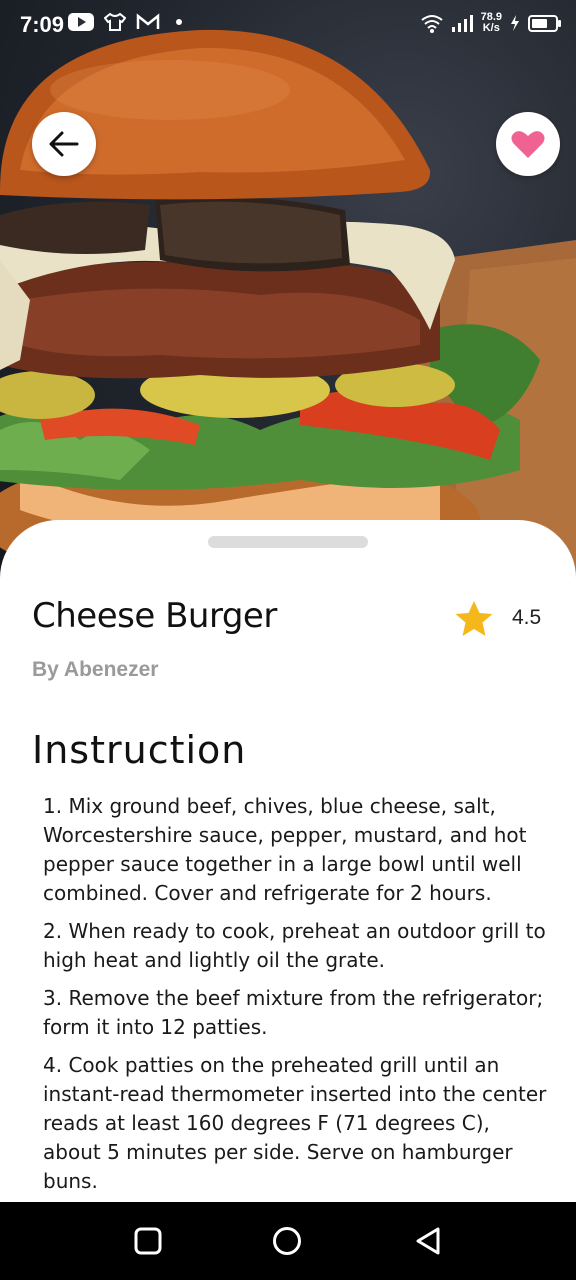 The image size is (576, 1280). I want to click on system-nav-bar, so click(288, 1241).